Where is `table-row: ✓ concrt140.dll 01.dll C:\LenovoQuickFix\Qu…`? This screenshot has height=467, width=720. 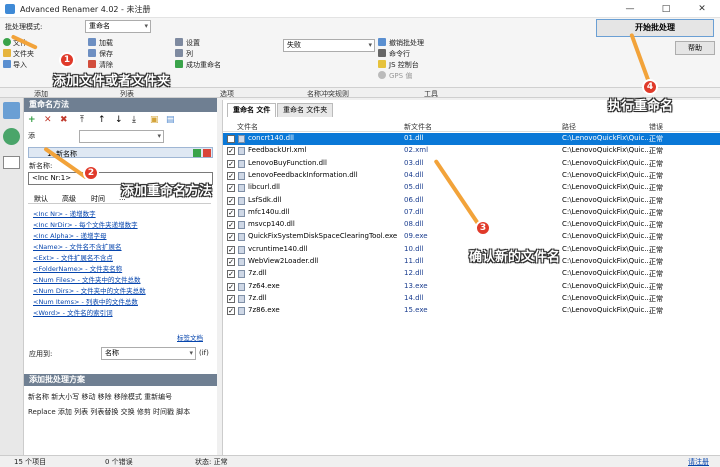
table-row: ✓ concrt140.dll 01.dll C:\LenovoQuickFix\Qu… is located at coordinates (471, 139).